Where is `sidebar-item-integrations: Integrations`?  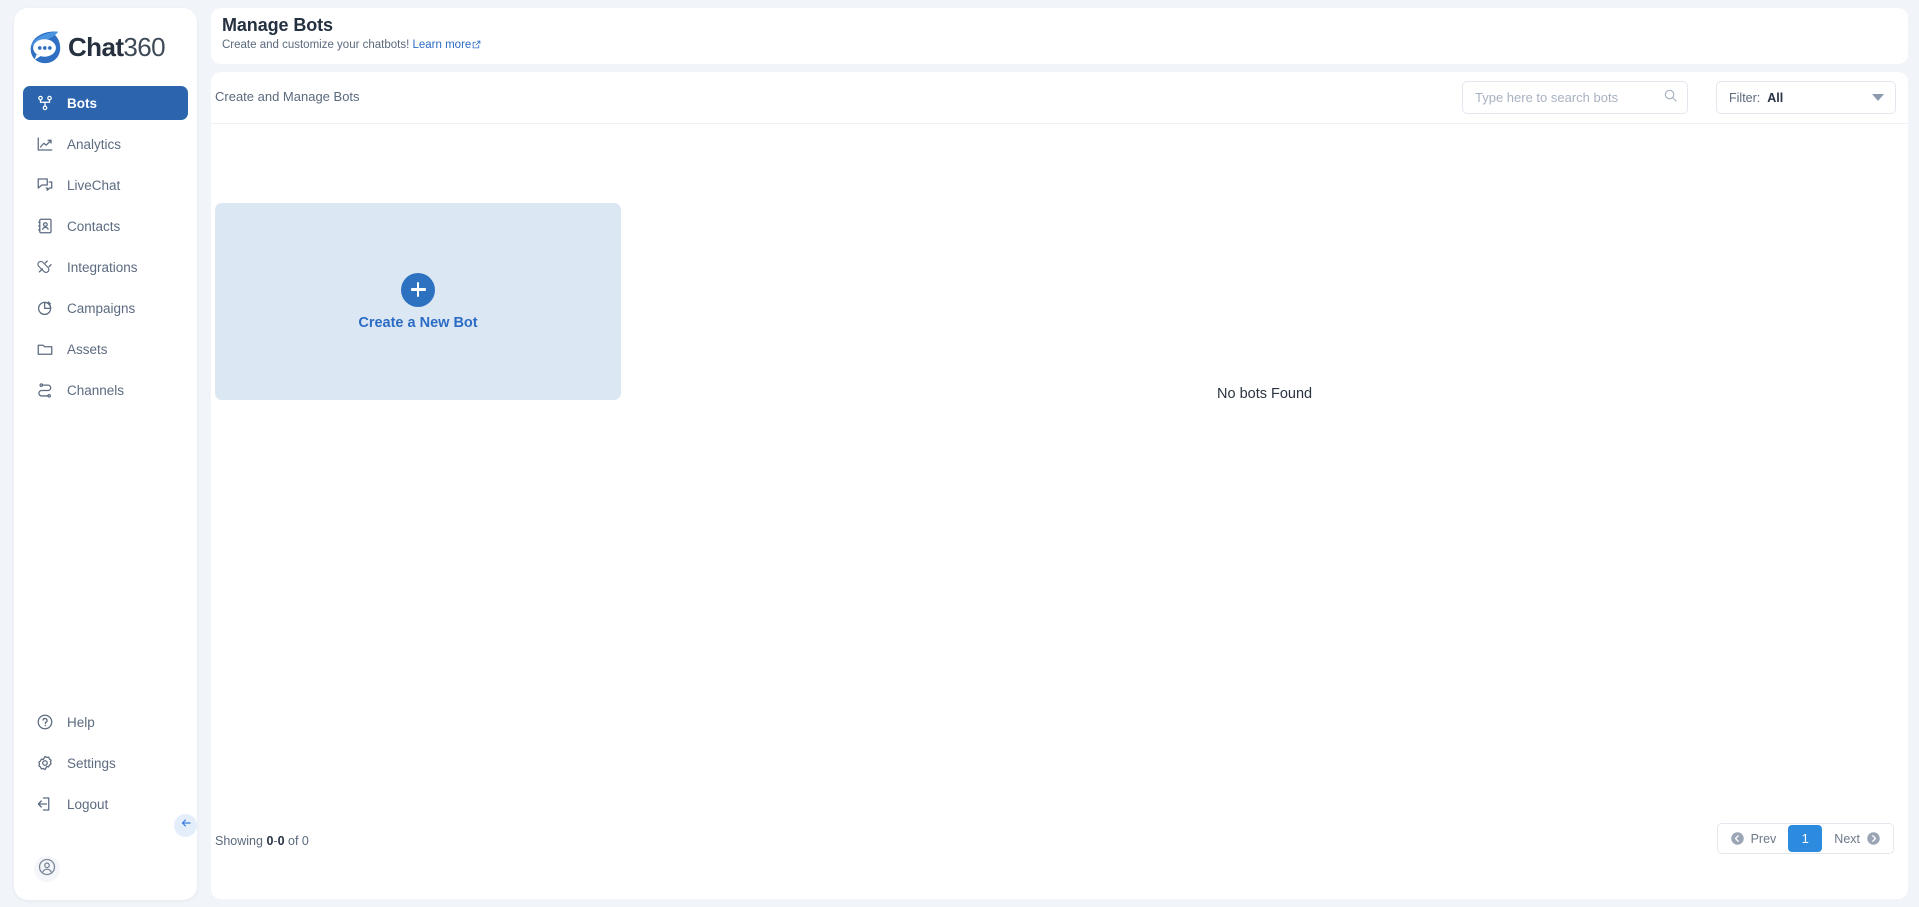 sidebar-item-integrations: Integrations is located at coordinates (105, 267).